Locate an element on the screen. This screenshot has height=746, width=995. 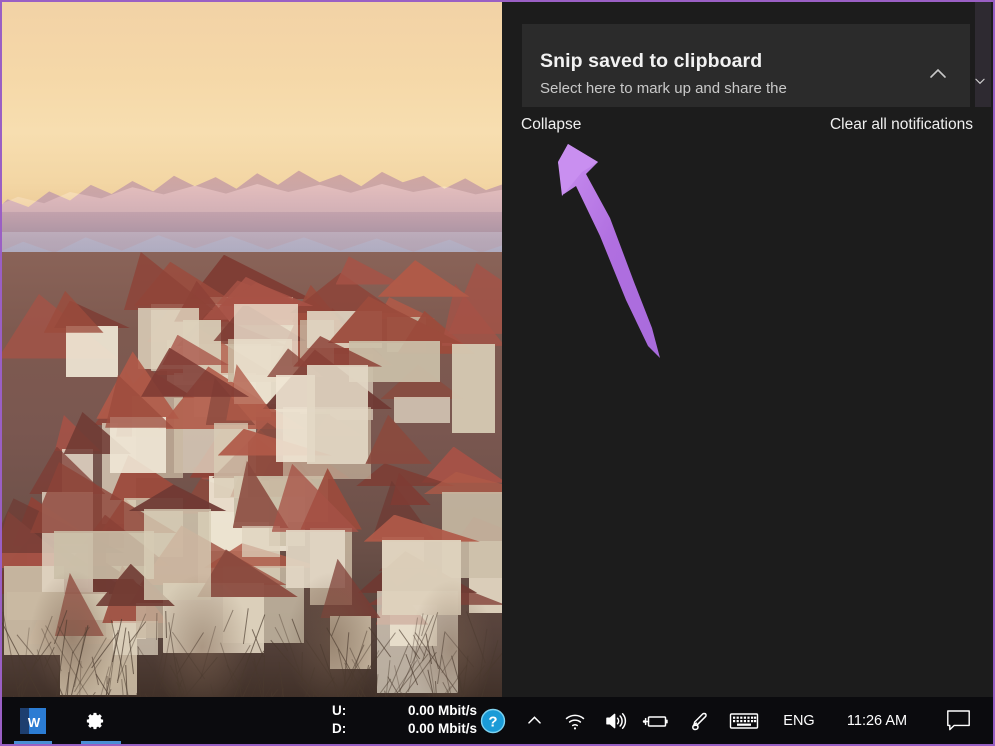
clock-label: 11:26 AM is located at coordinates (877, 720).